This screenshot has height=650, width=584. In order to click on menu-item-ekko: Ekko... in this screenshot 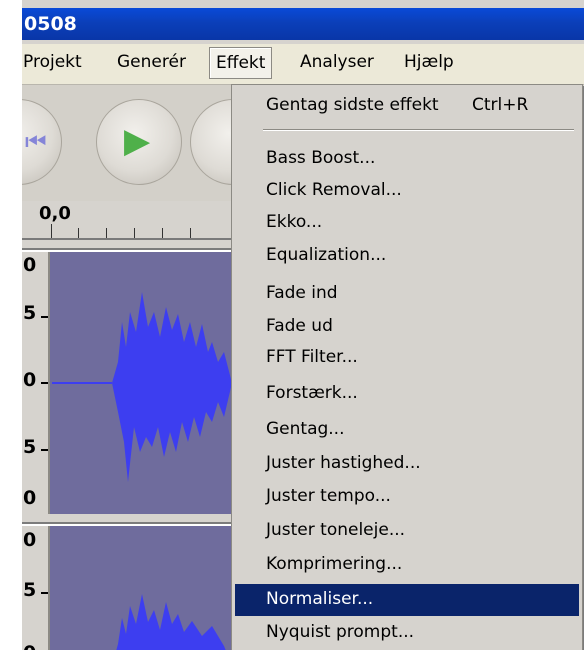, I will do `click(407, 223)`.